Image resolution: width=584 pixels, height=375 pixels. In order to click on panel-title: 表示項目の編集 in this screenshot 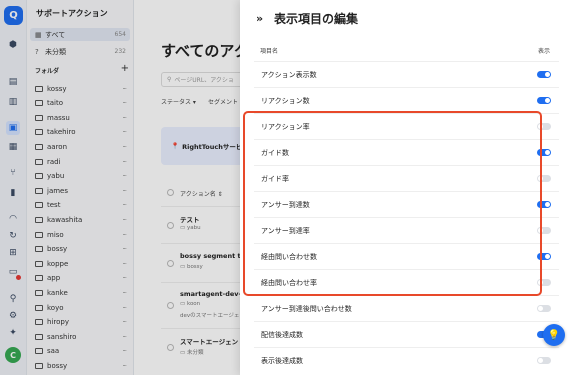, I will do `click(316, 19)`.